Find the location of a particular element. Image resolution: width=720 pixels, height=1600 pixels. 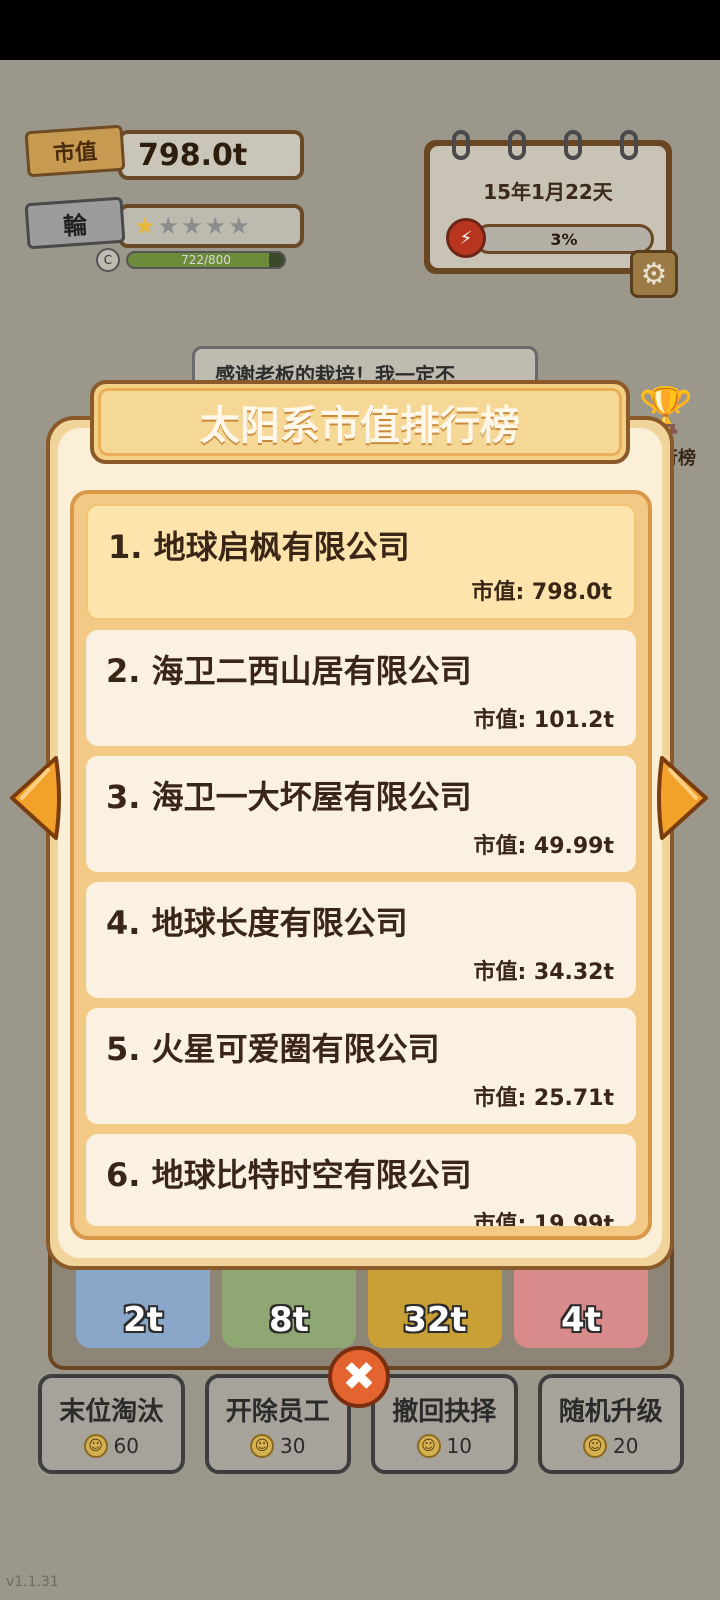

entry-name: 1. 地球启枫有限公司 is located at coordinates (259, 547).